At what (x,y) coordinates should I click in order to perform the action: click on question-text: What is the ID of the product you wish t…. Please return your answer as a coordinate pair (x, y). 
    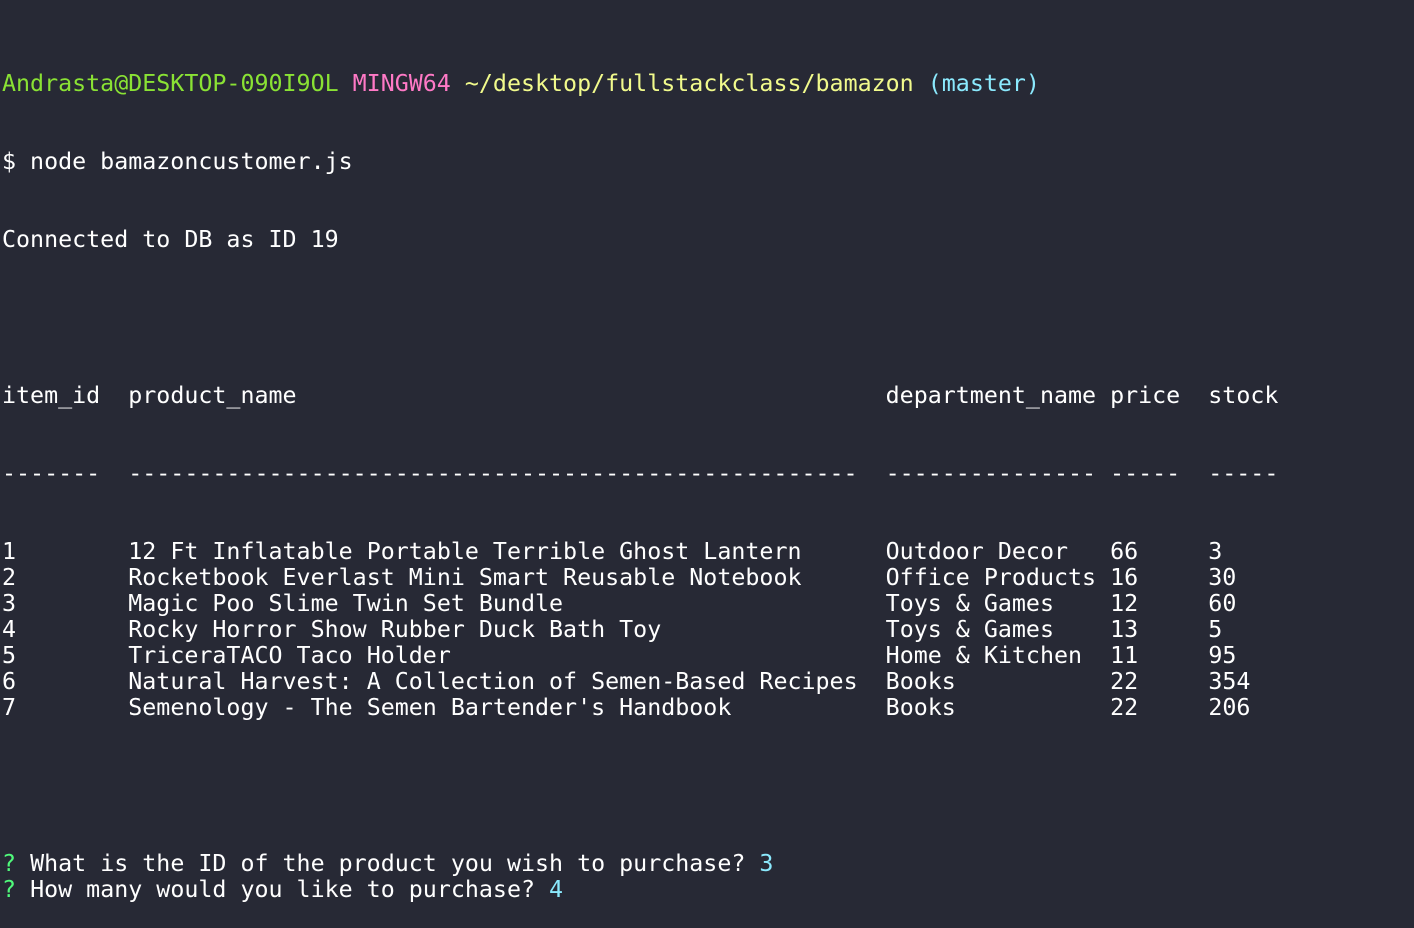
    Looking at the image, I should click on (388, 863).